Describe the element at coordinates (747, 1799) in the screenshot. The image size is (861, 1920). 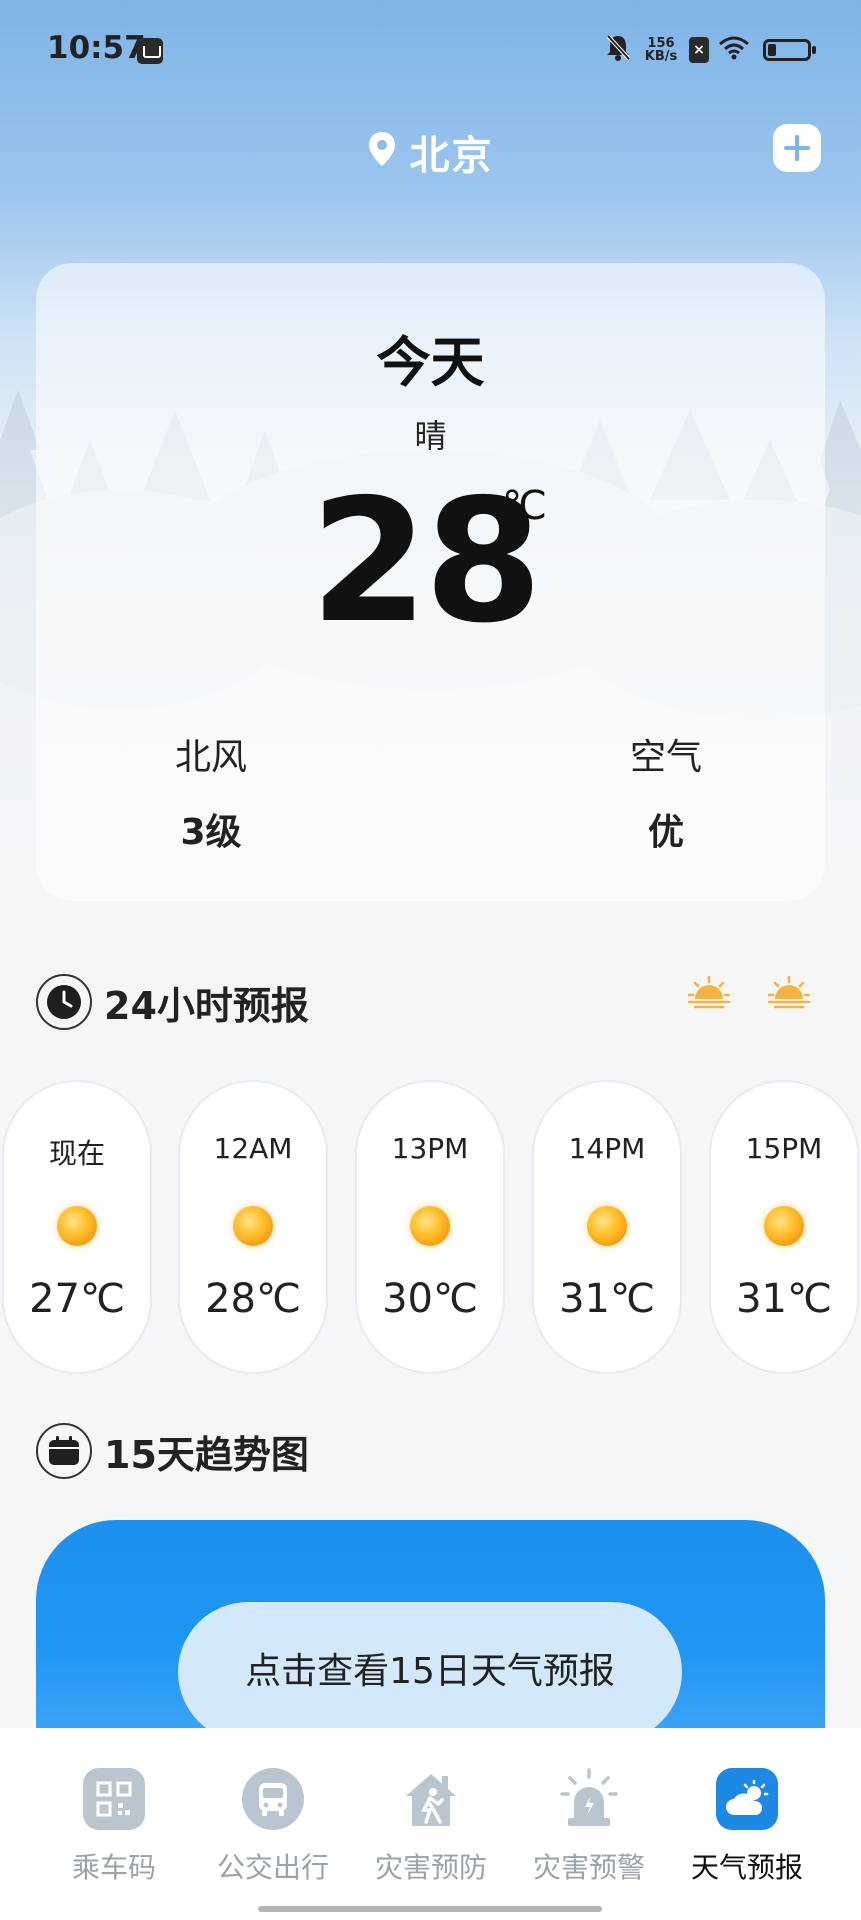
I see `weather-icon` at that location.